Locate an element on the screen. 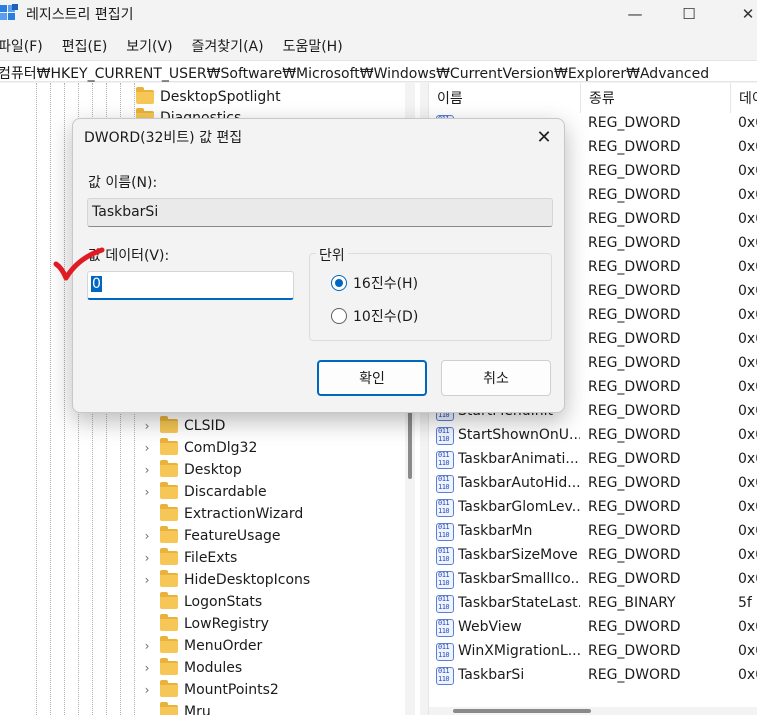 The image size is (757, 715). tree-item: › ComDlg32 is located at coordinates (198, 448).